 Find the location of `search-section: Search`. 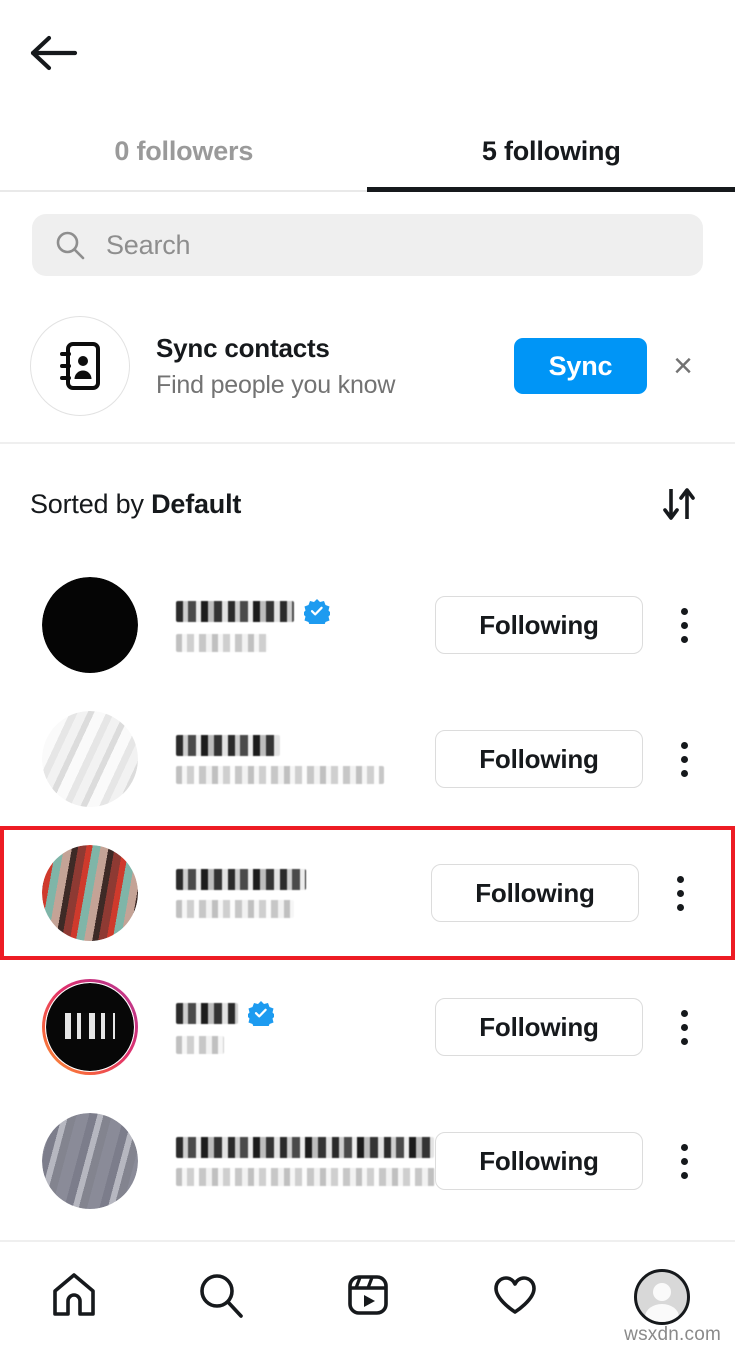

search-section: Search is located at coordinates (367, 243).